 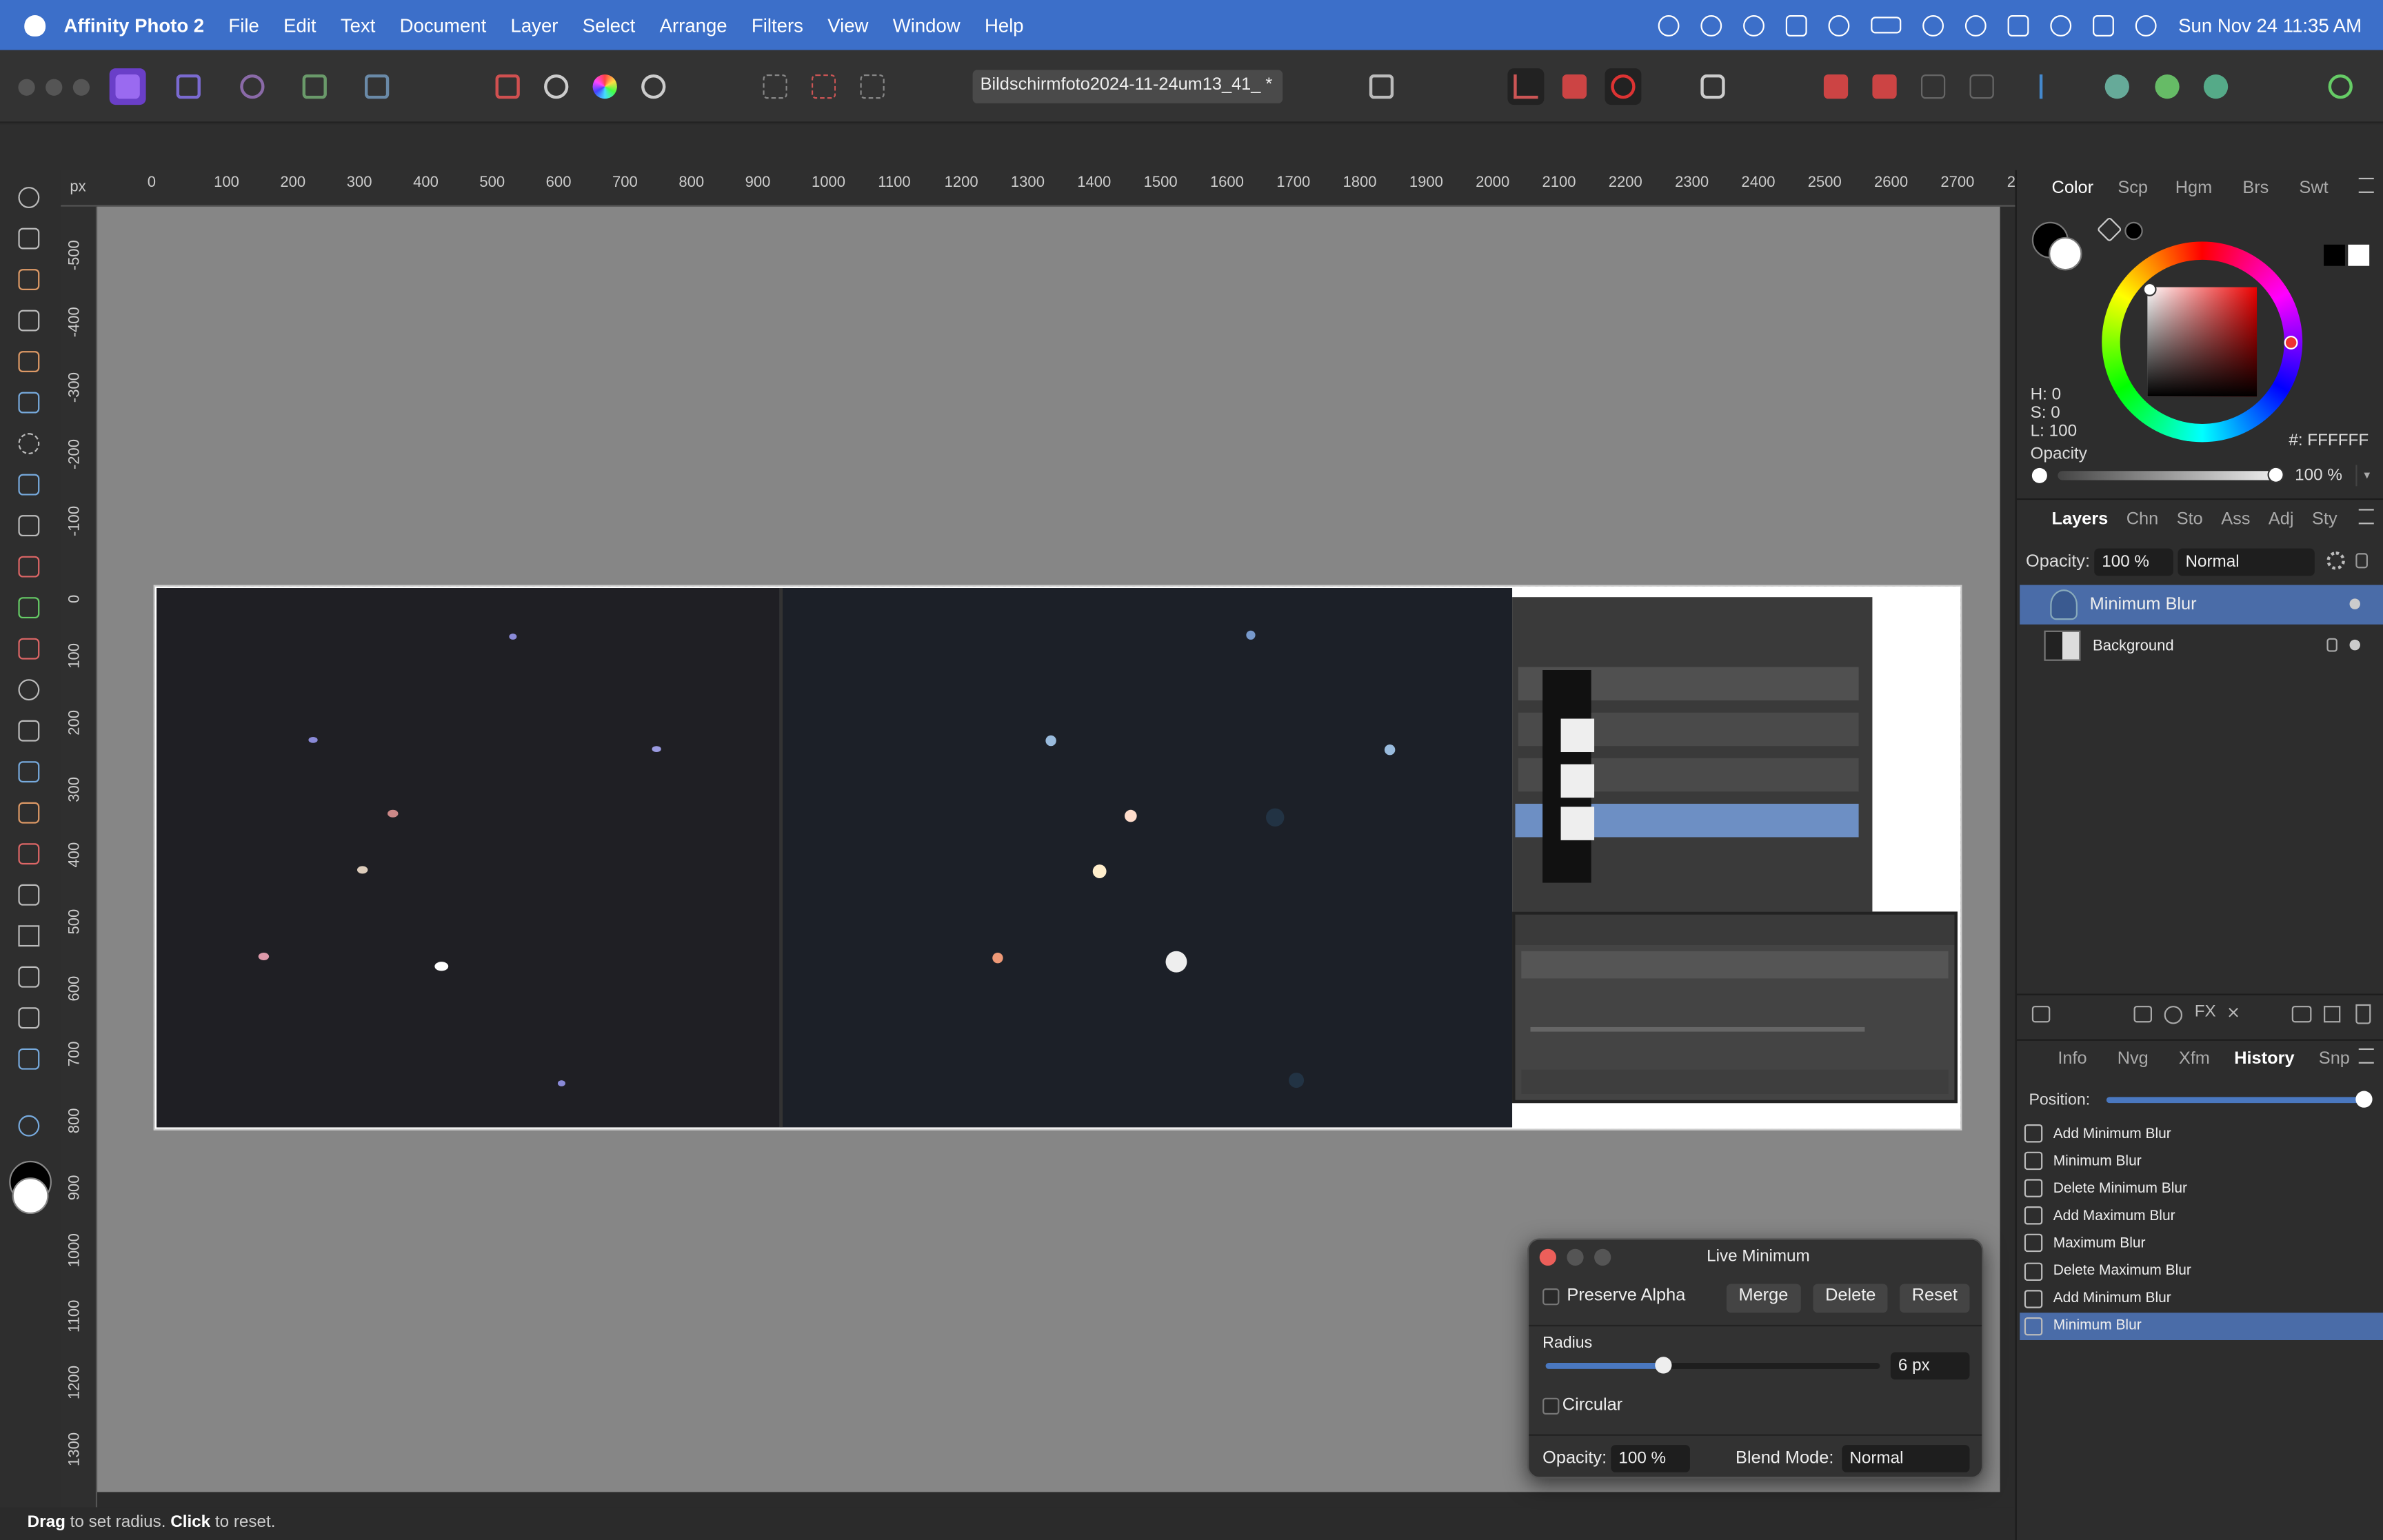 I want to click on black-swatch, so click(x=2334, y=255).